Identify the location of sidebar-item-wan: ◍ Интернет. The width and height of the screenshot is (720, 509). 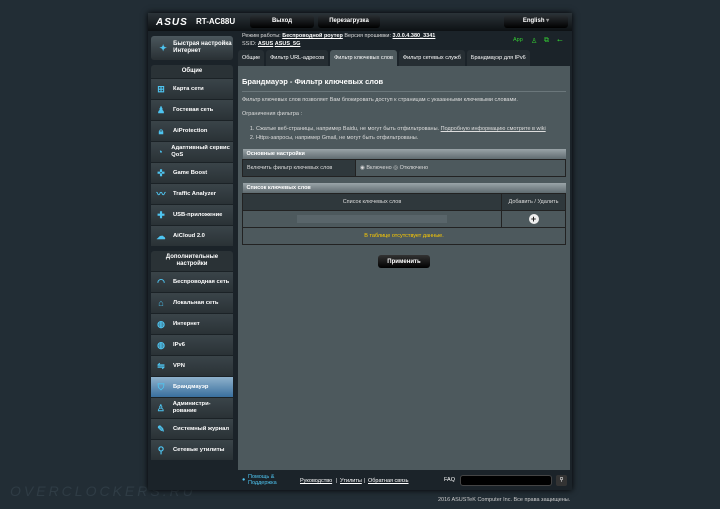
(192, 323).